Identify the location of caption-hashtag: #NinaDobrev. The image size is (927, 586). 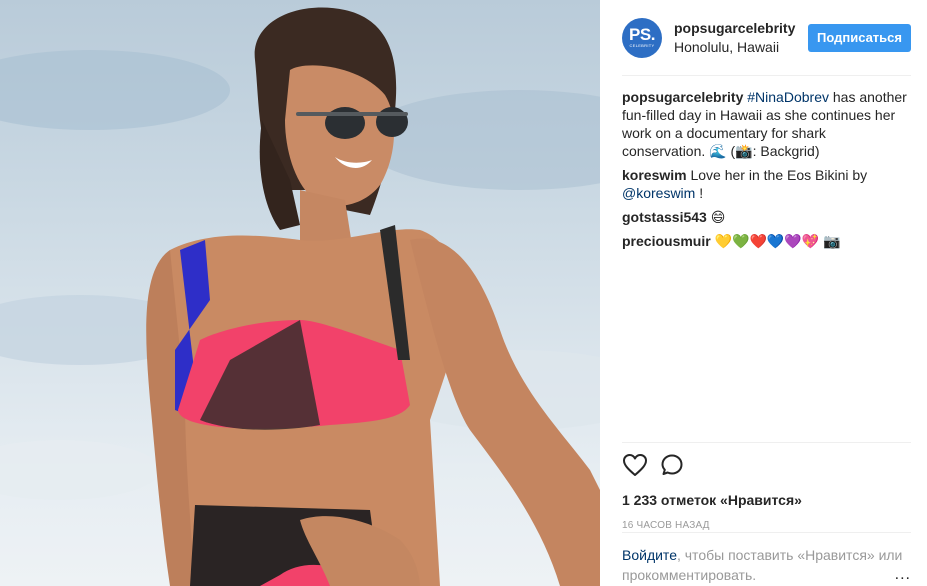
(788, 97).